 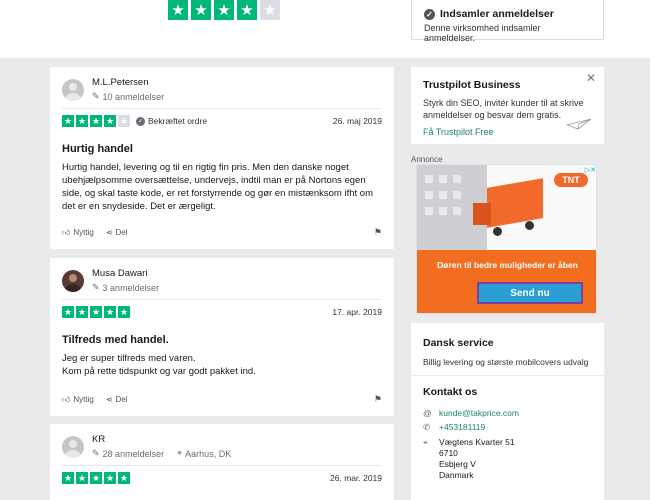 What do you see at coordinates (472, 85) in the screenshot?
I see `business-title: Trustpilot Business` at bounding box center [472, 85].